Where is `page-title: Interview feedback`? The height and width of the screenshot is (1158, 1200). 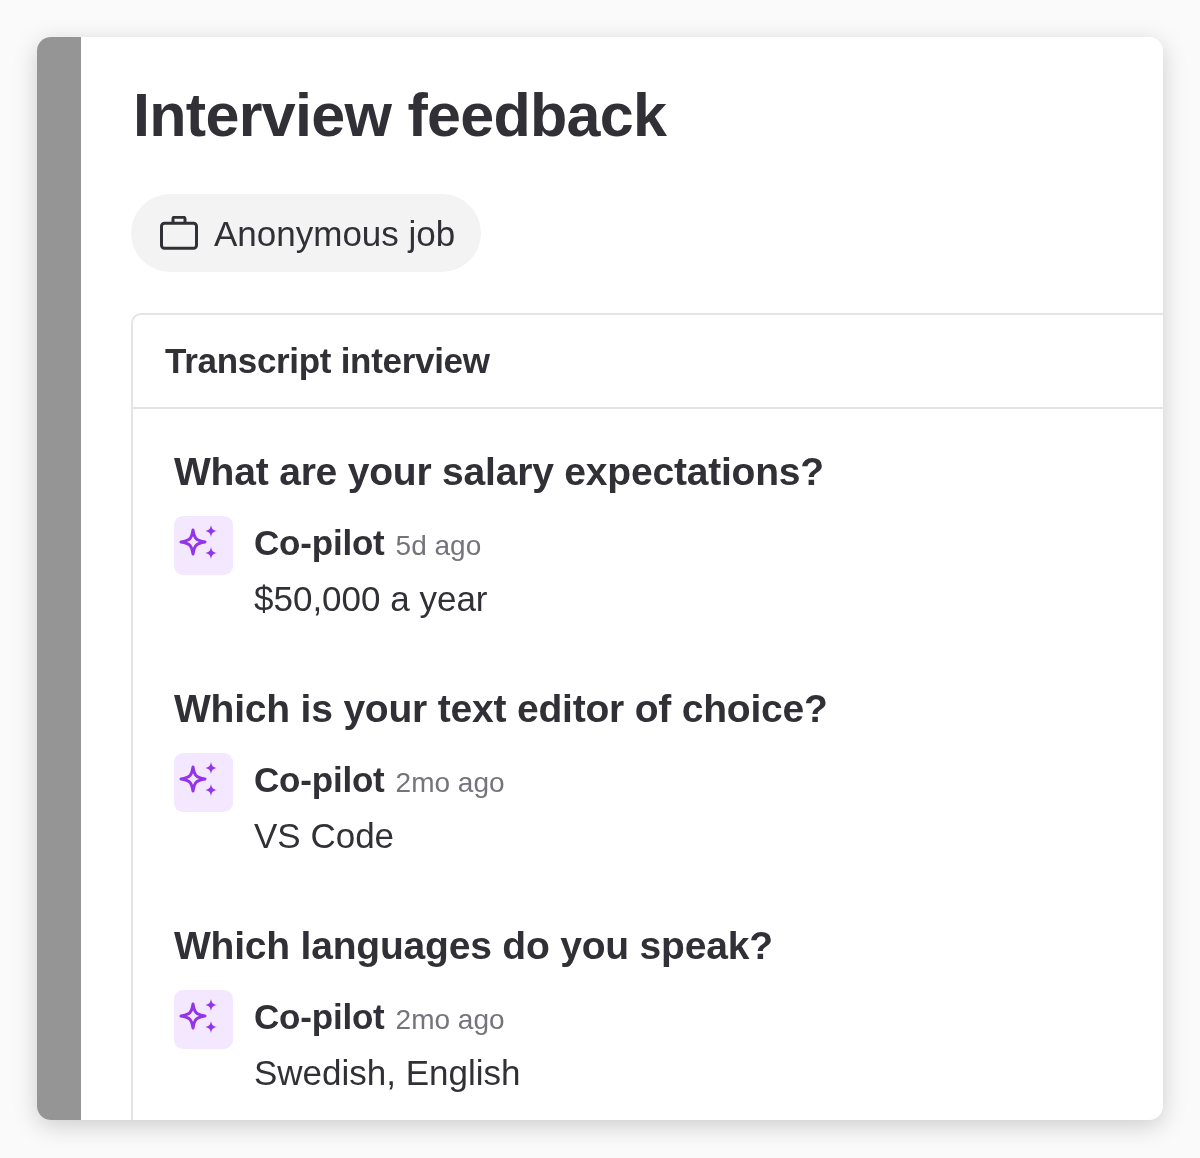
page-title: Interview feedback is located at coordinates (400, 115).